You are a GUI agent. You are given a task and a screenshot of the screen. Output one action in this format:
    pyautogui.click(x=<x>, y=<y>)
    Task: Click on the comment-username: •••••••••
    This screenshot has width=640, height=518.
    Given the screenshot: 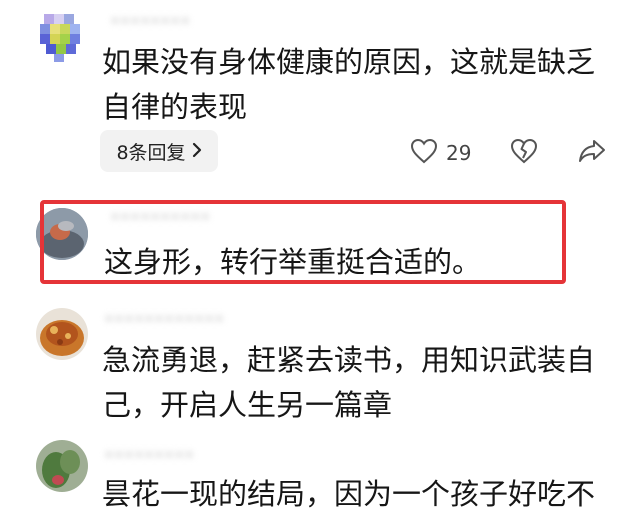 What is the action you would take?
    pyautogui.click(x=149, y=456)
    